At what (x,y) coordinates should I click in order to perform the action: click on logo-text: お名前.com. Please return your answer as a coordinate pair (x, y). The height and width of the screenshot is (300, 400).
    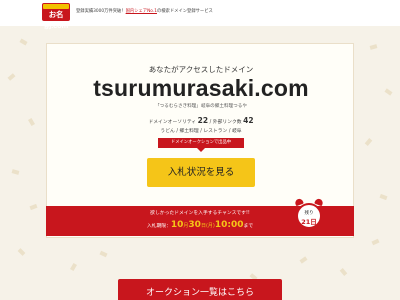
    Looking at the image, I should click on (55, 20).